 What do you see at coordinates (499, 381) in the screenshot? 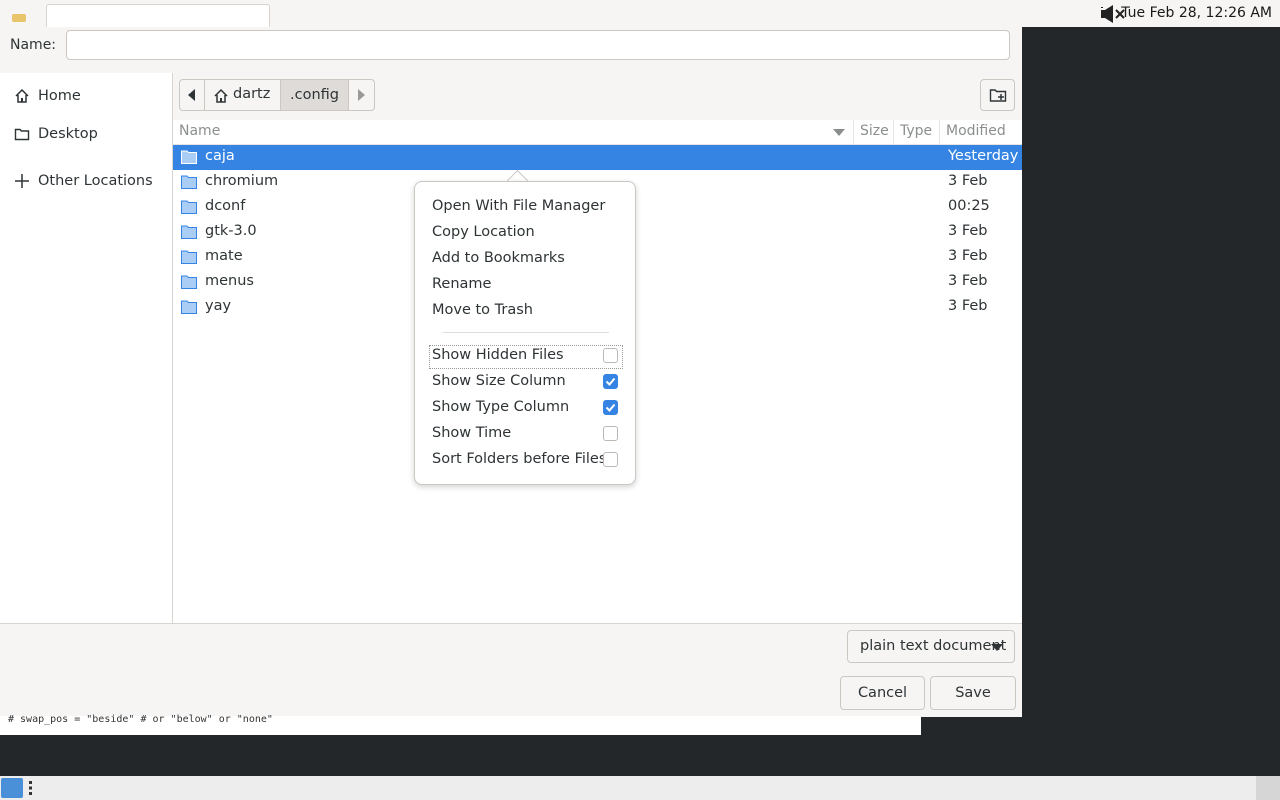
I see `toggle-label: Show Size Column` at bounding box center [499, 381].